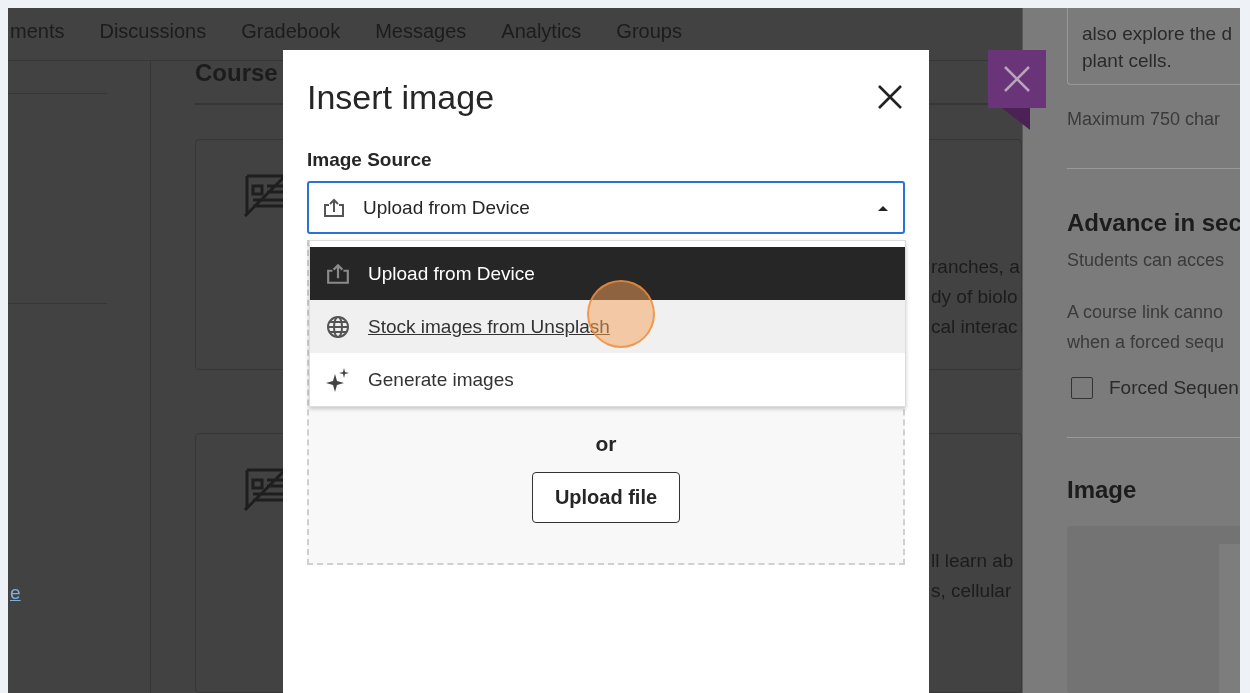 The width and height of the screenshot is (1250, 693). I want to click on section-text: Students can acces, so click(1146, 260).